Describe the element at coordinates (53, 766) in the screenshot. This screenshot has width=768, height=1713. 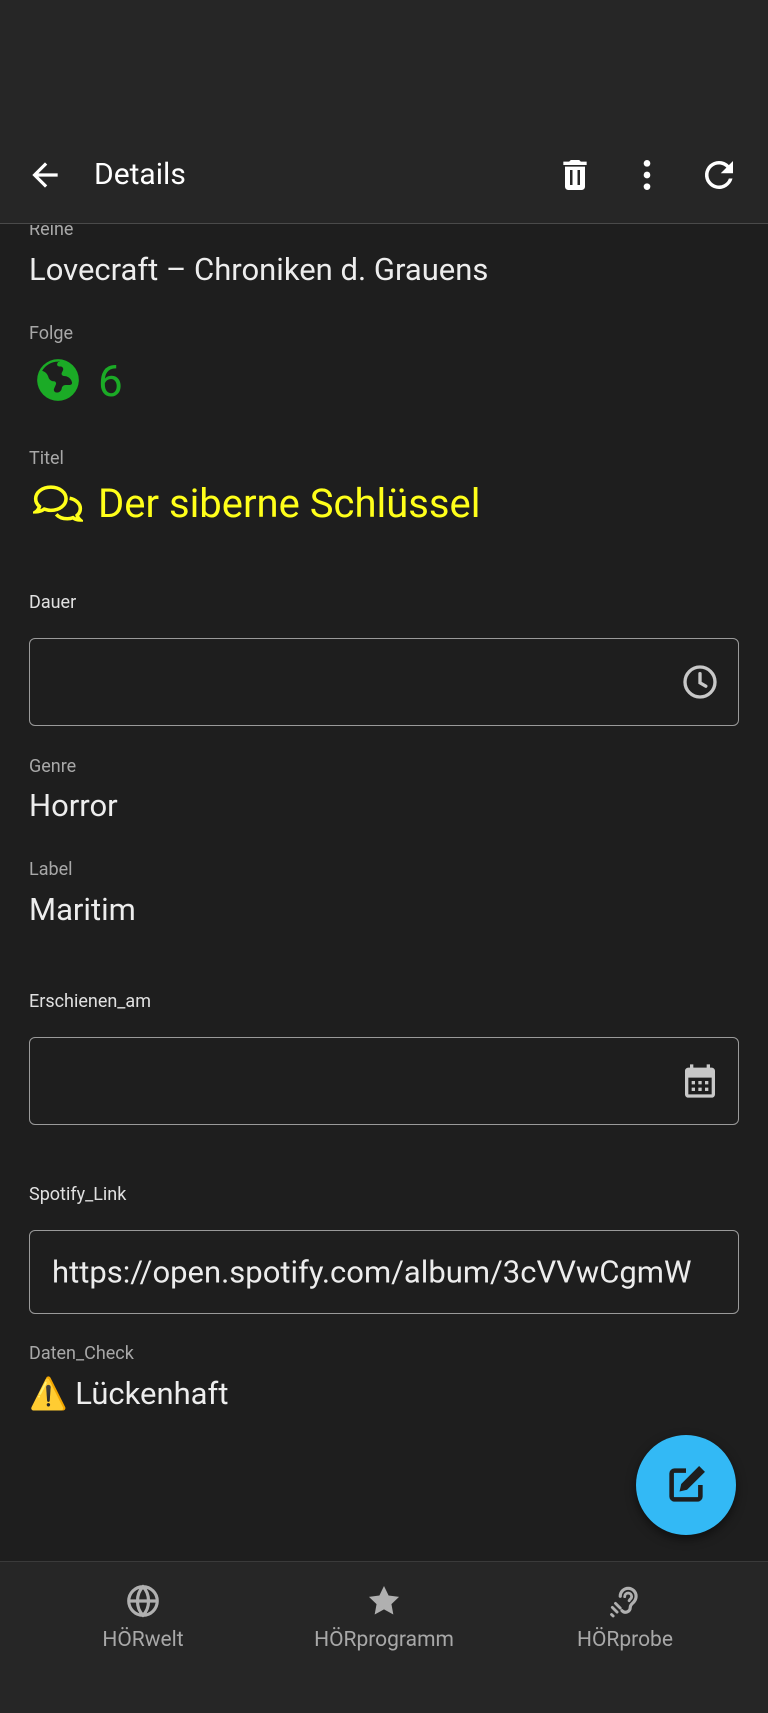
I see `field-label-genre: Genre` at that location.